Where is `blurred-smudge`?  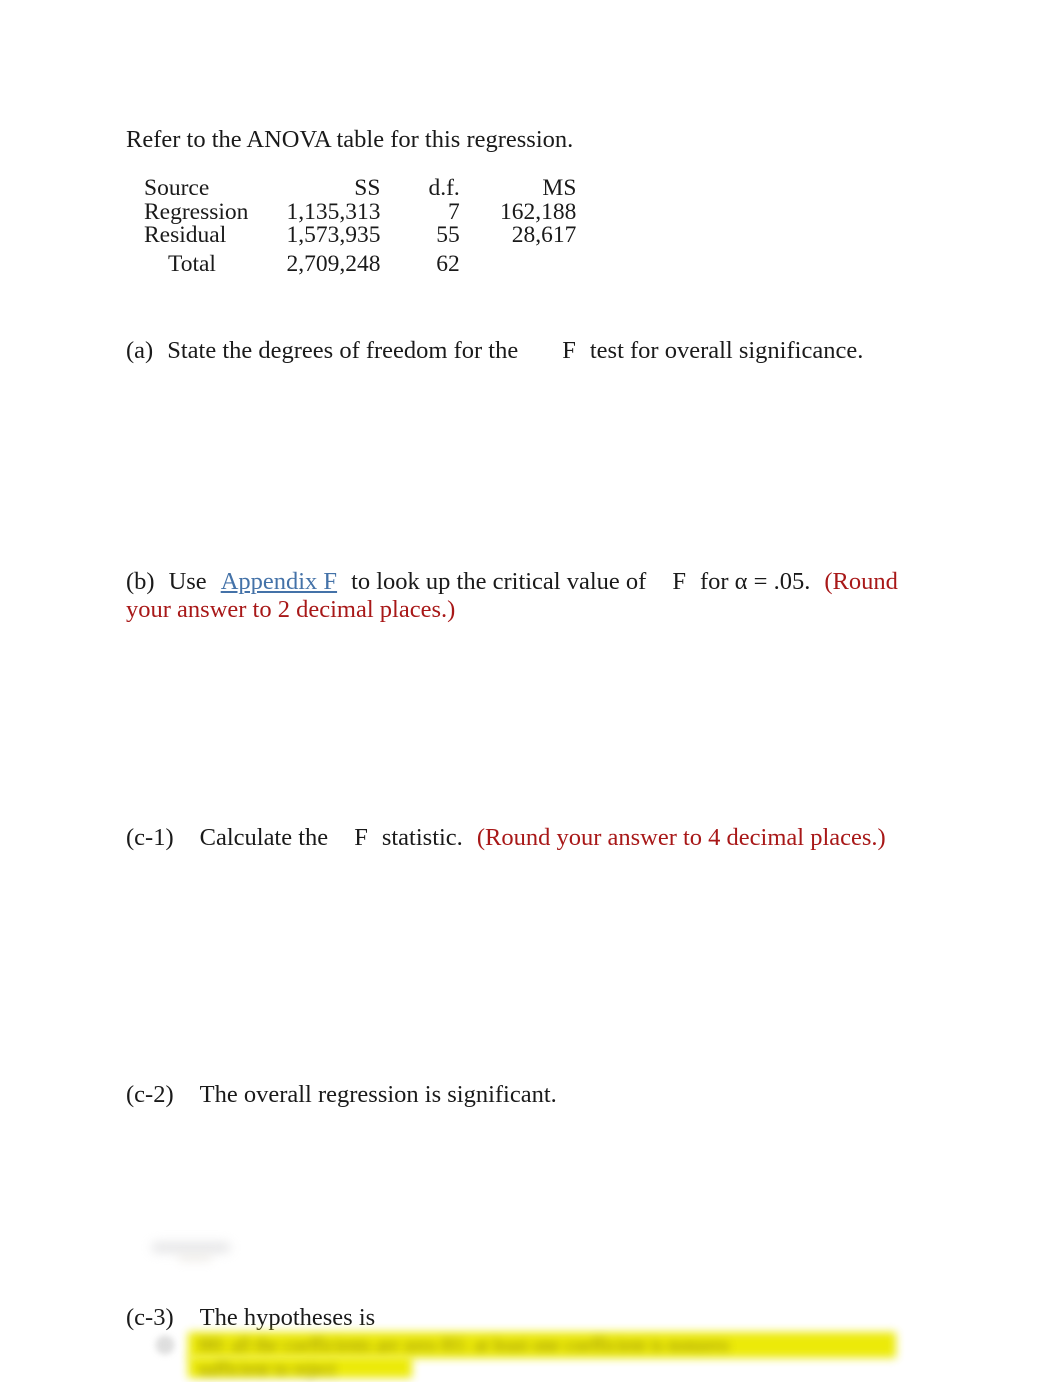 blurred-smudge is located at coordinates (191, 1247).